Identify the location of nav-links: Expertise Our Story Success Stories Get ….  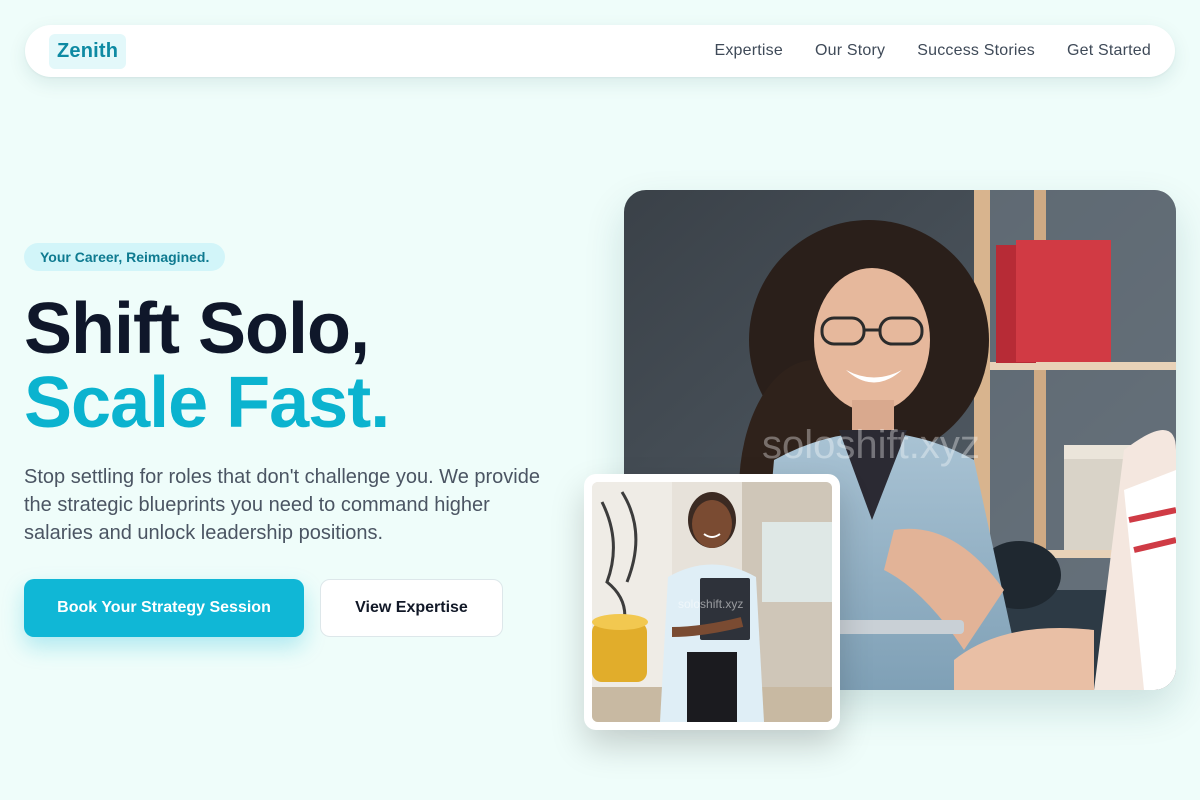
(932, 51).